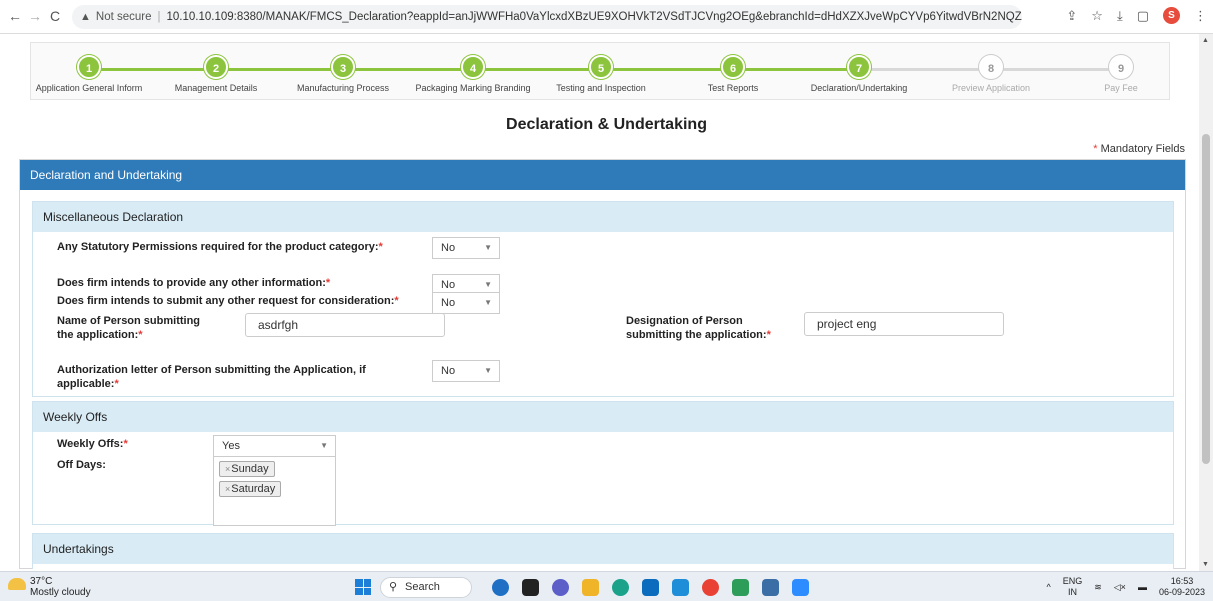  I want to click on required-star: *, so click(1097, 149).